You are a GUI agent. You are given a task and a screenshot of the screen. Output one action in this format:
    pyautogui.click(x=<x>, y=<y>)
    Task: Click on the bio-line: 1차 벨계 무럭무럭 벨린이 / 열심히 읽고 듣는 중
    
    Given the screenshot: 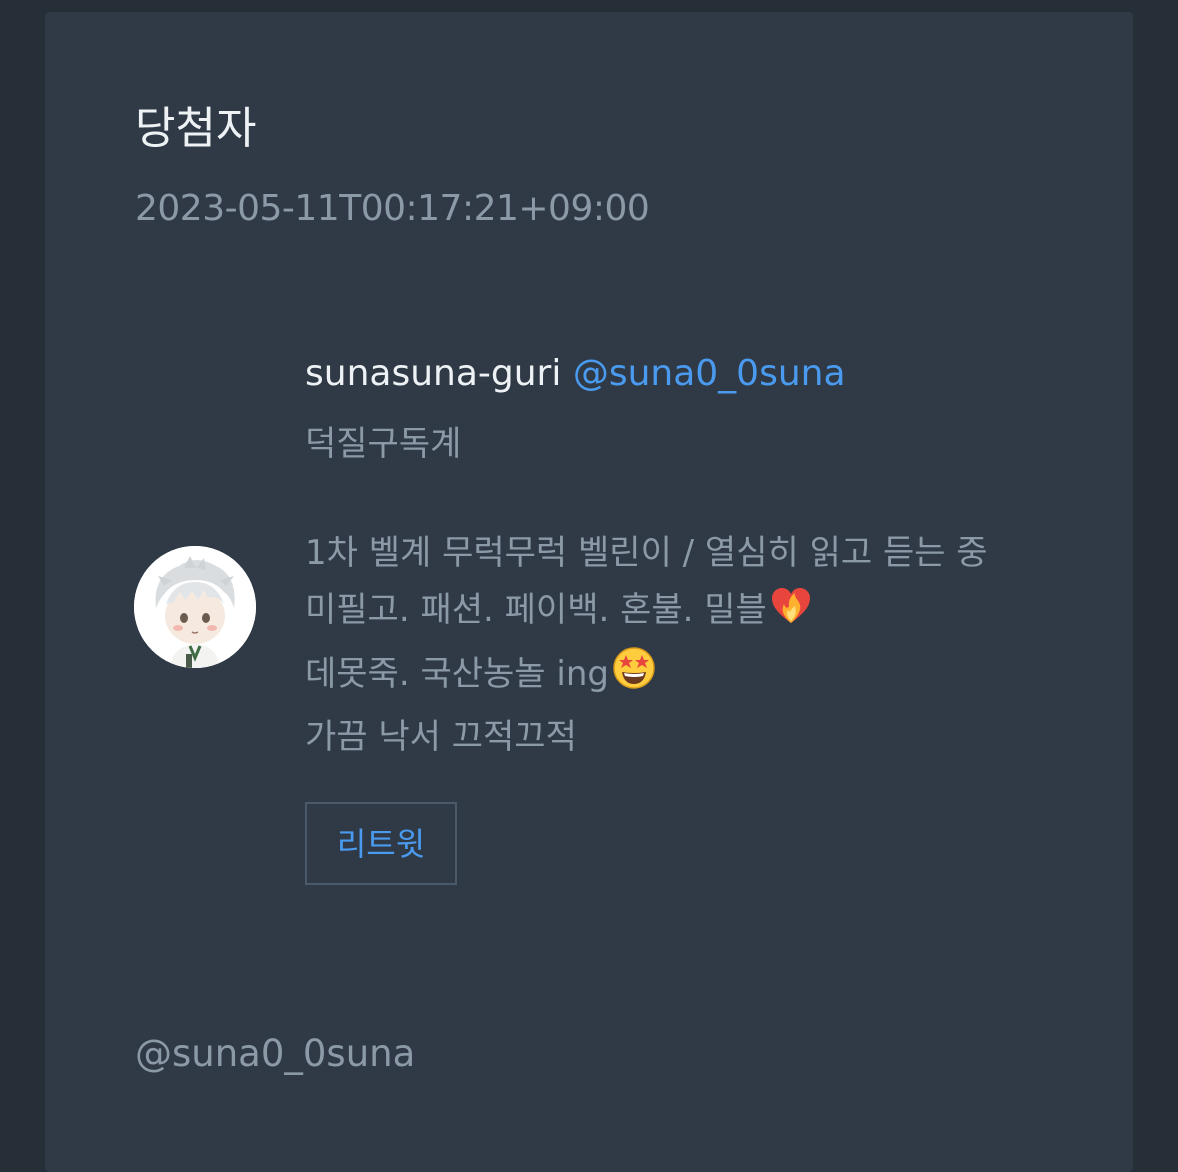 What is the action you would take?
    pyautogui.click(x=646, y=553)
    